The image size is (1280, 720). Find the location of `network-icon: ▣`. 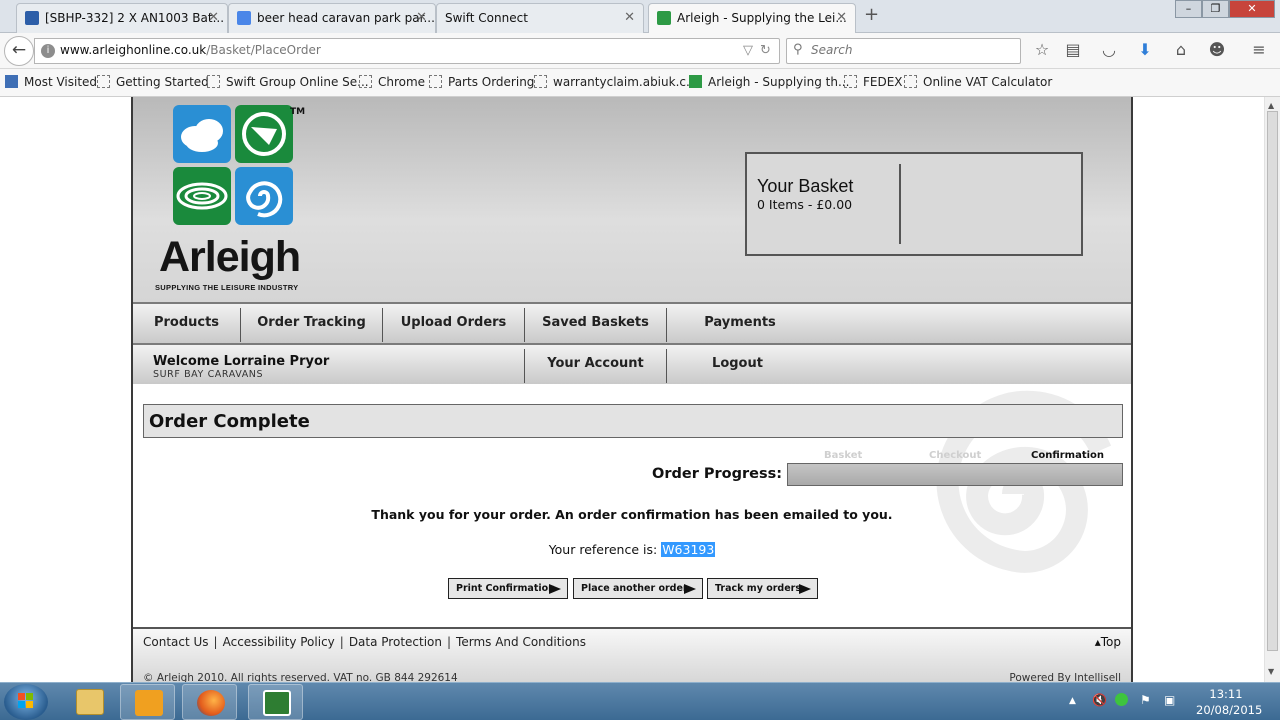

network-icon: ▣ is located at coordinates (1169, 700).